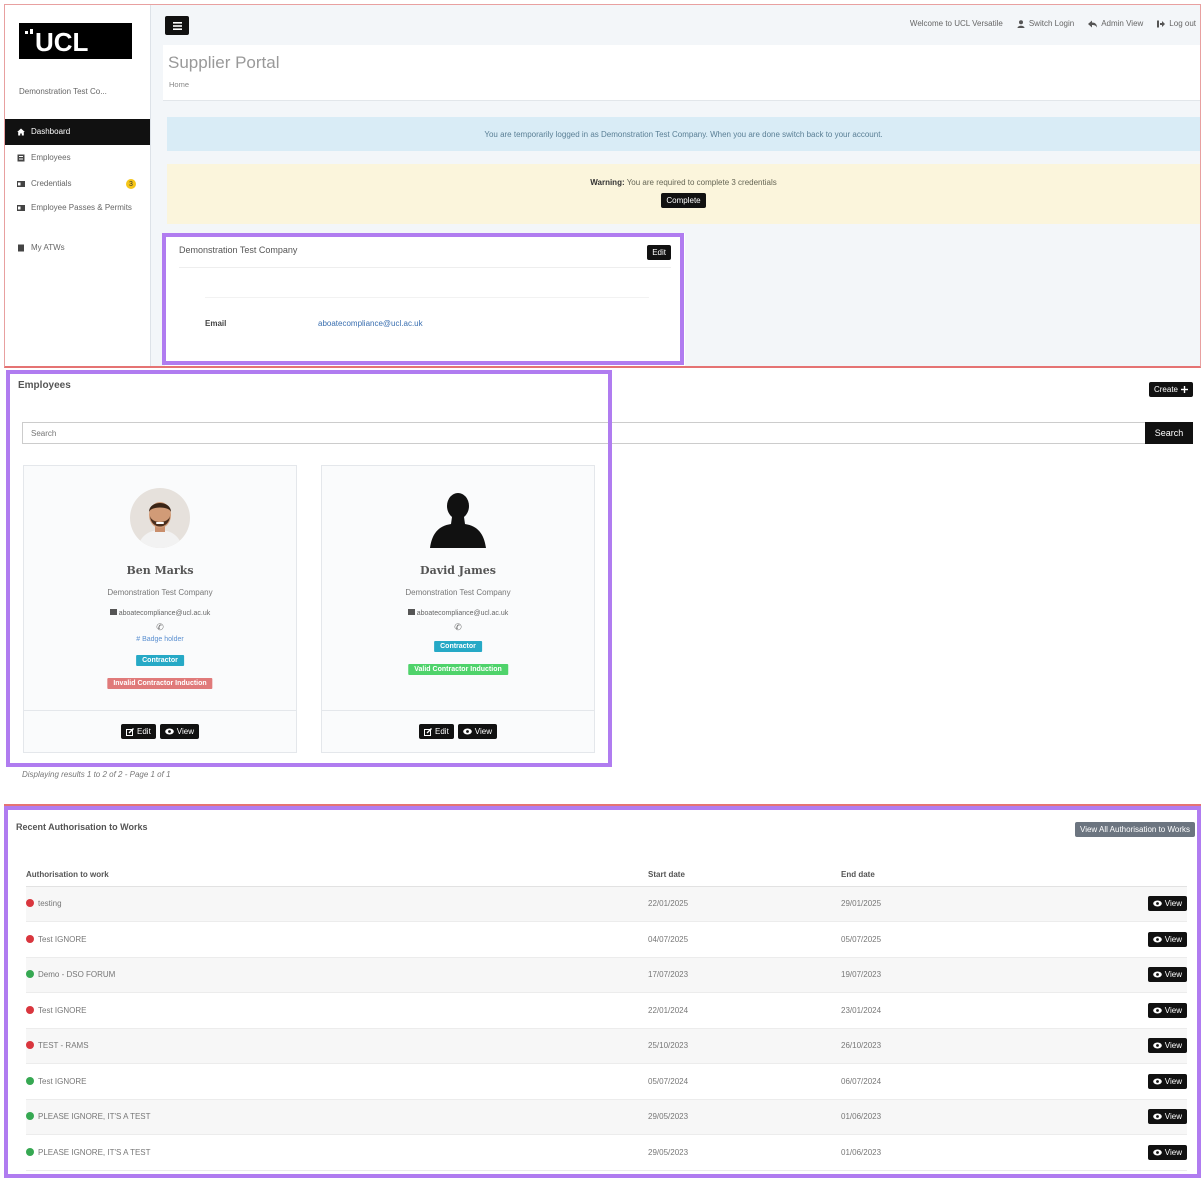  Describe the element at coordinates (337, 1081) in the screenshot. I see `atw-name-cell: Test IGNORE` at that location.